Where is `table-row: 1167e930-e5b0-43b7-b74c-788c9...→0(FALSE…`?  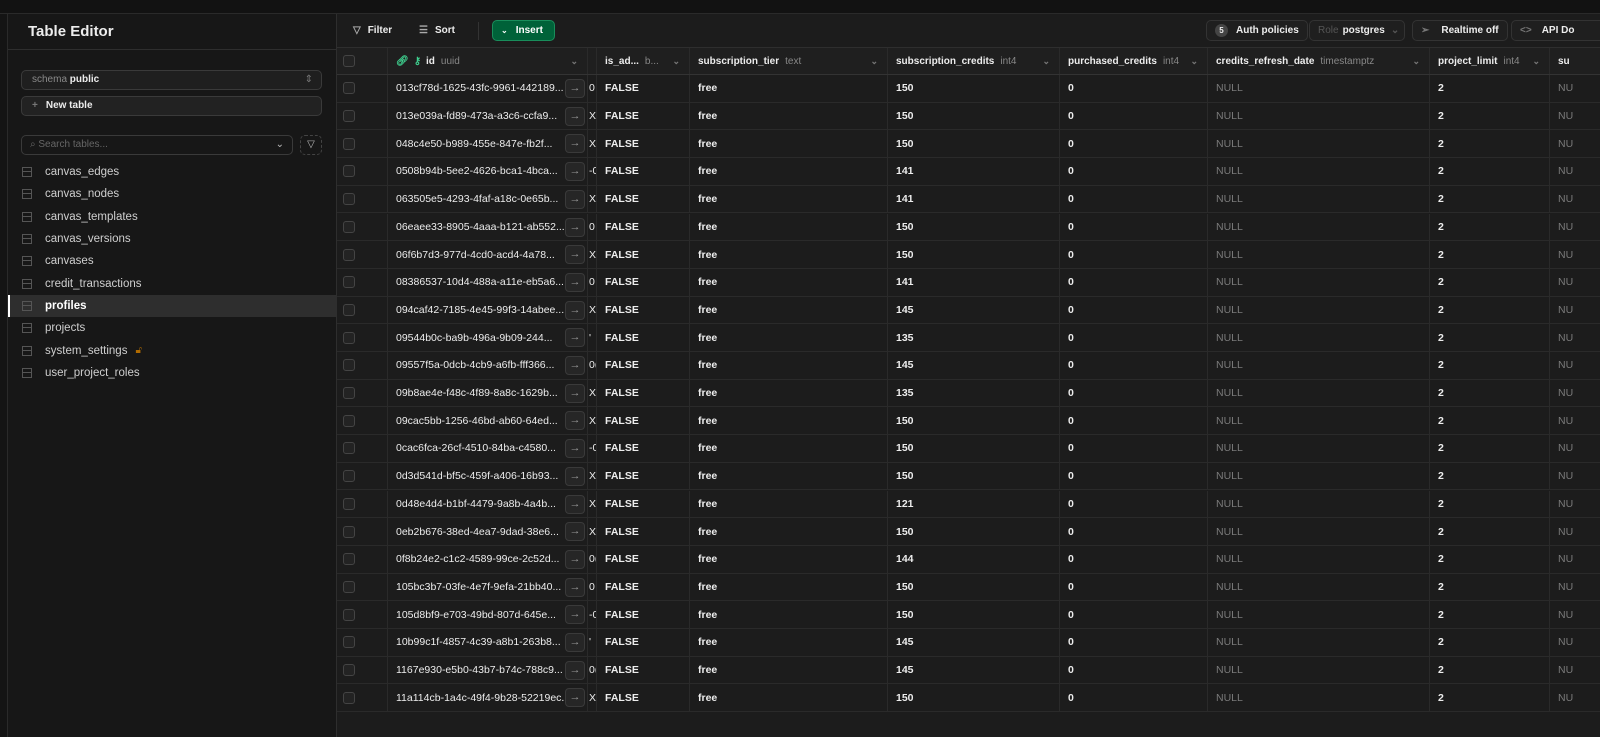 table-row: 1167e930-e5b0-43b7-b74c-788c9...→0(FALSE… is located at coordinates (968, 670).